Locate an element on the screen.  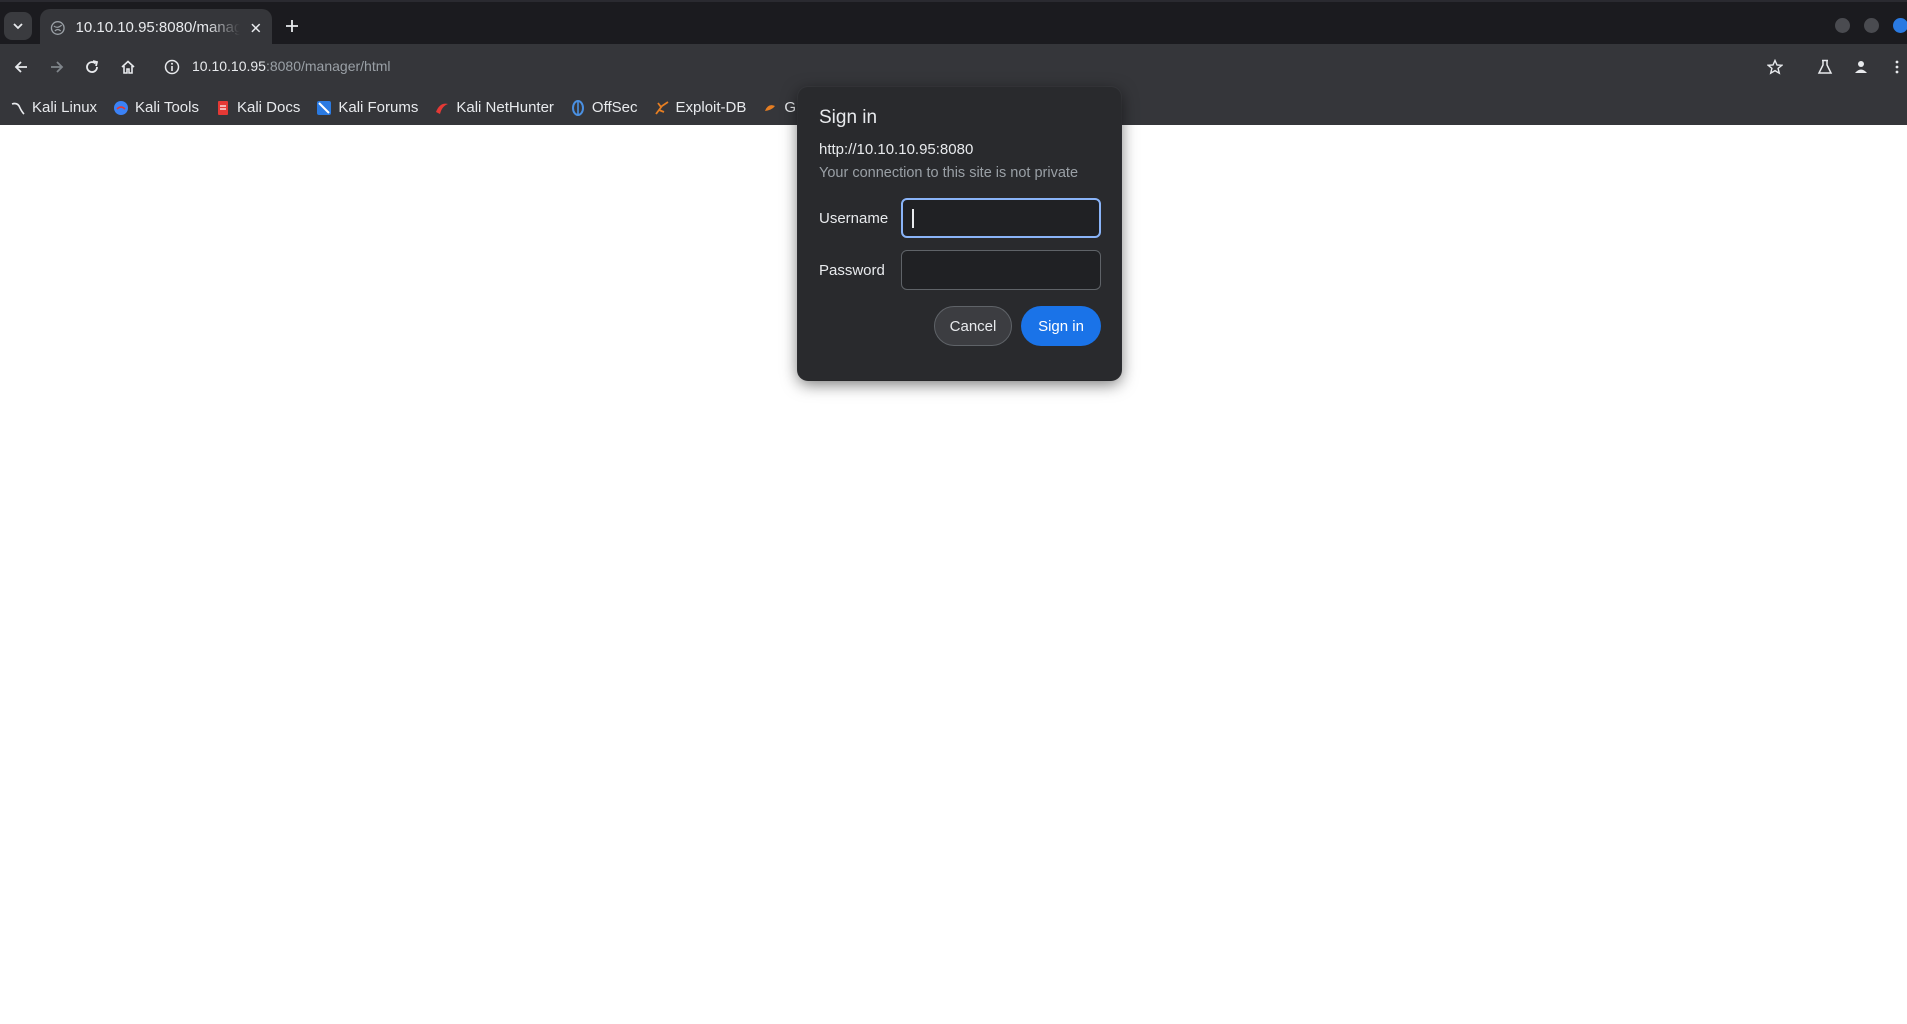
toolbar: 10.10.10.95:8080/manager/html is located at coordinates (953, 67).